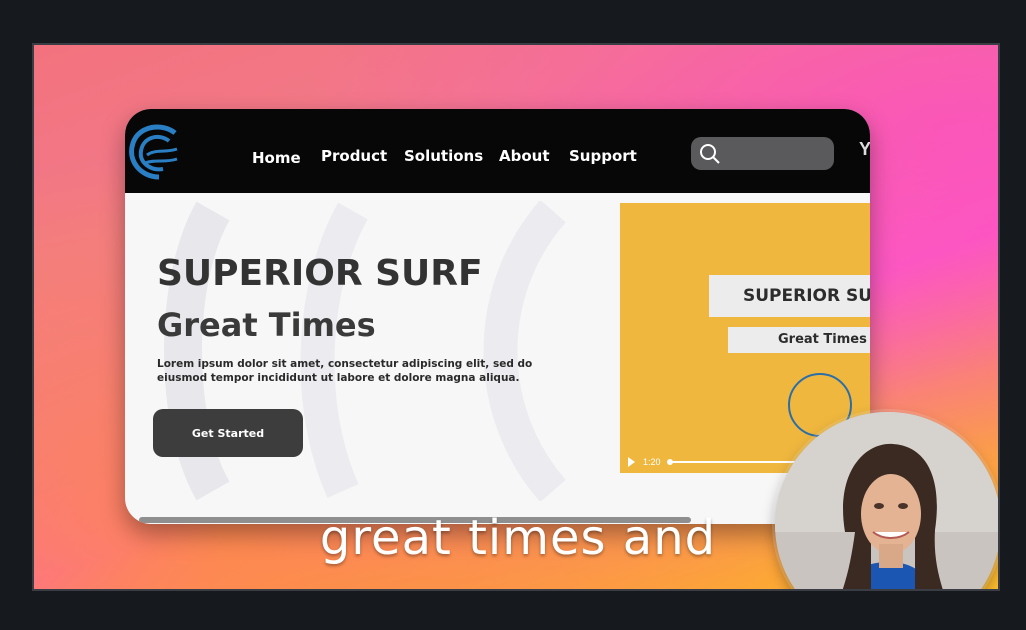 This screenshot has height=630, width=1026. I want to click on nav-home: Home, so click(276, 158).